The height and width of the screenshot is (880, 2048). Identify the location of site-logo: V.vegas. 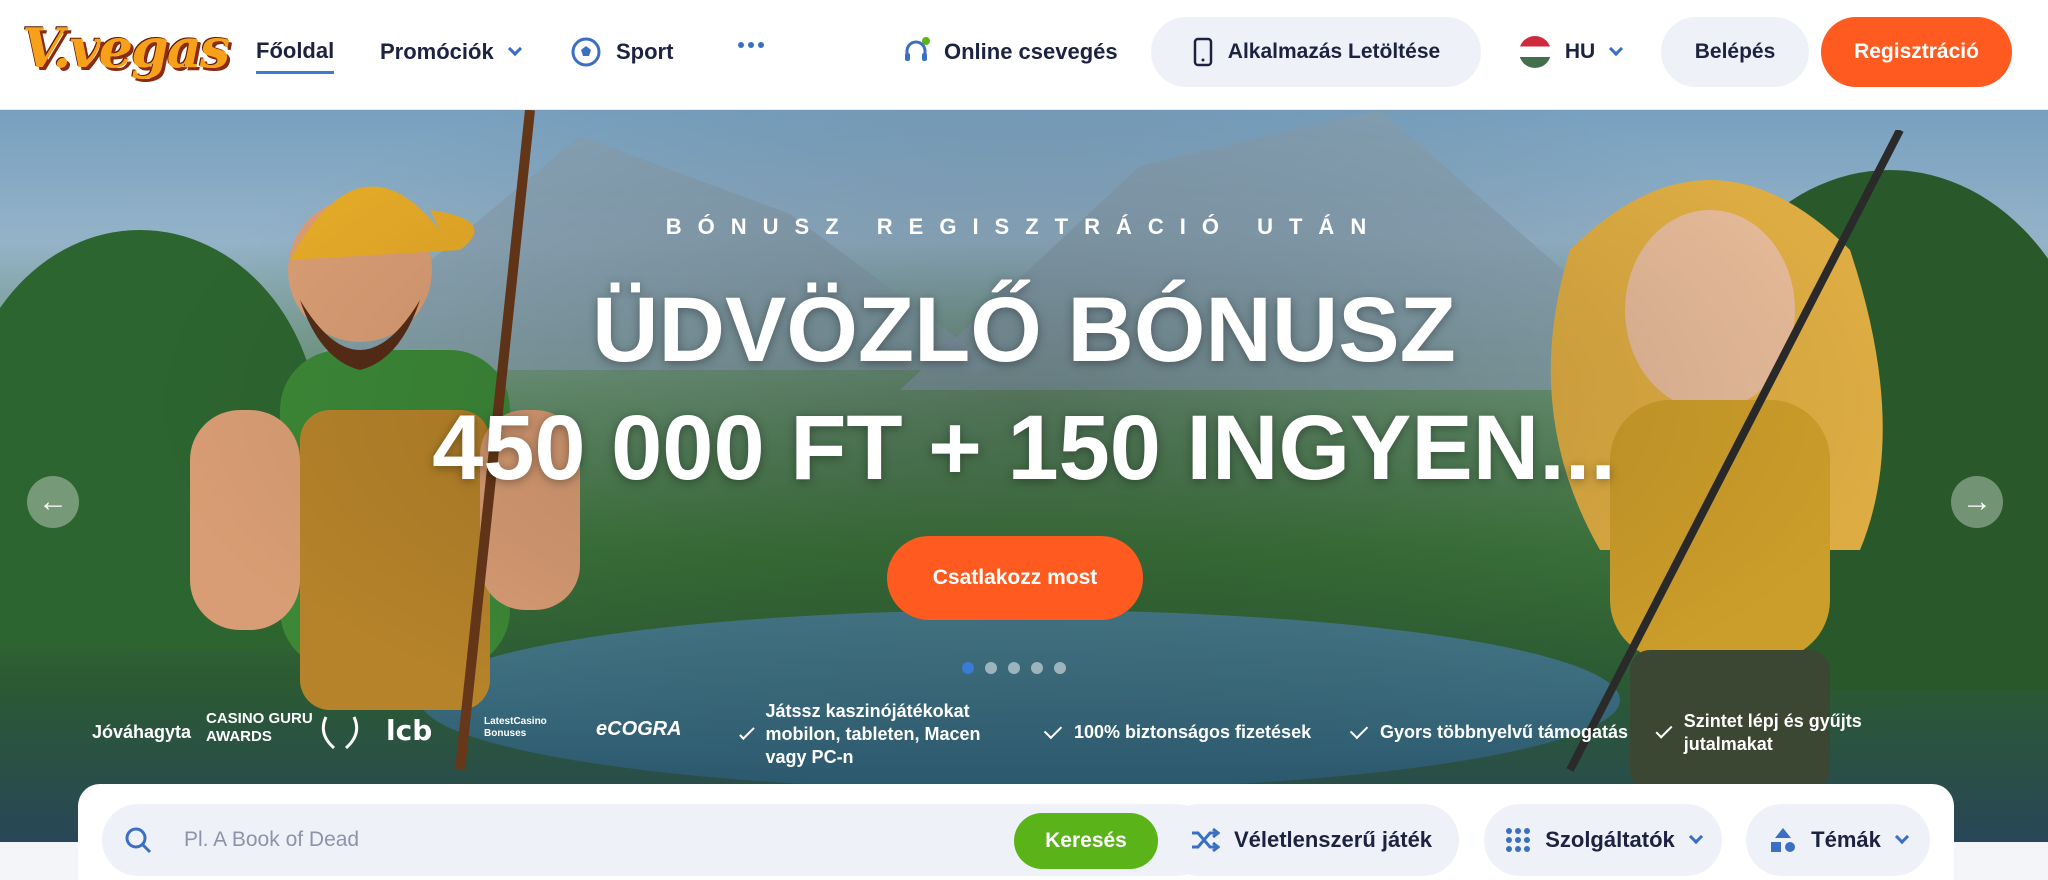
(126, 52).